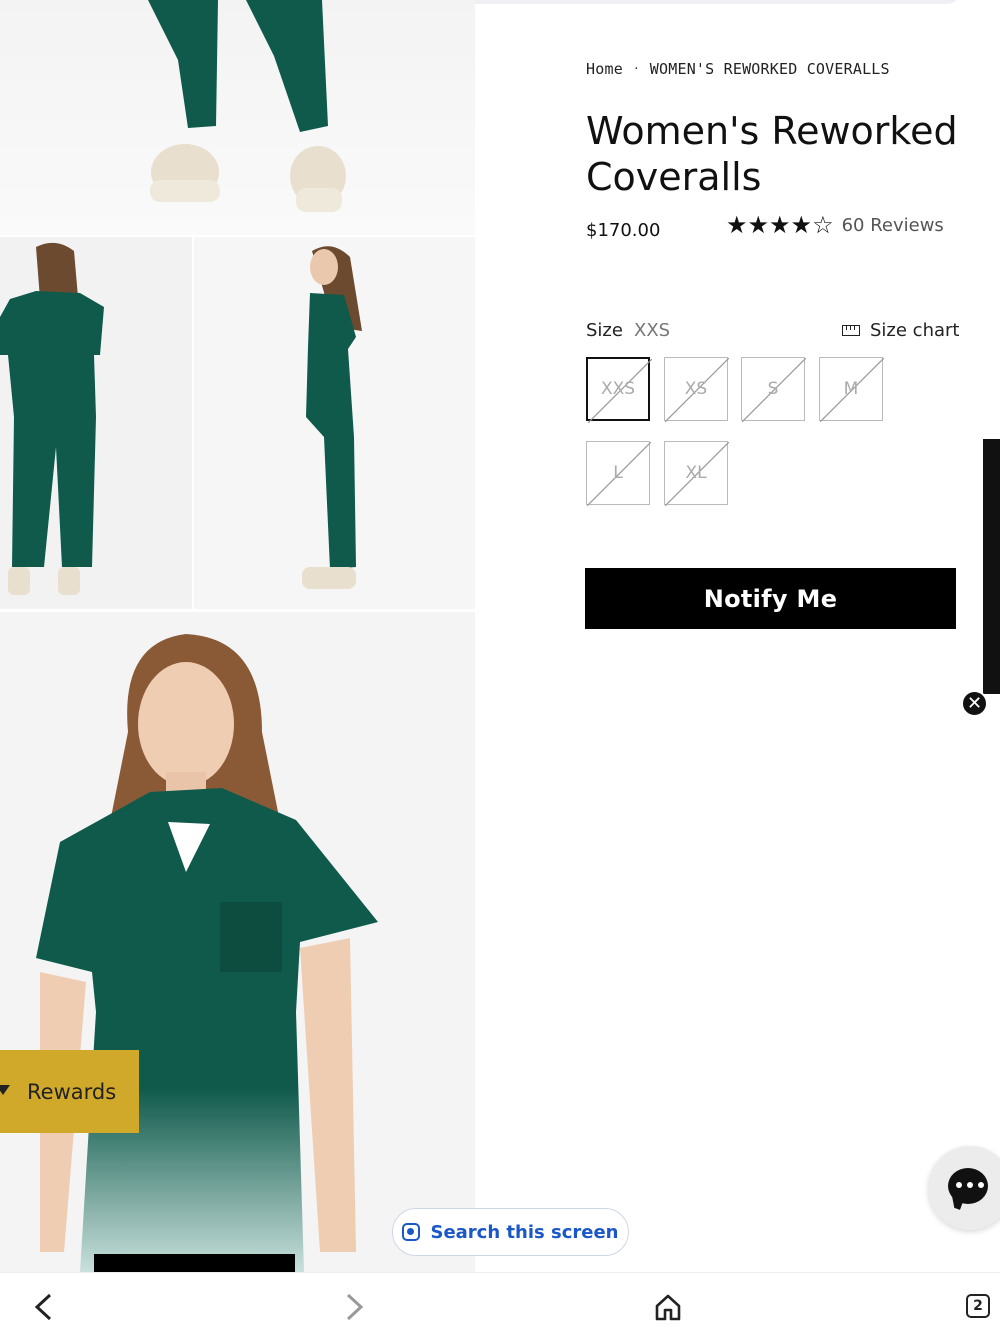 The image size is (1000, 1334). Describe the element at coordinates (974, 703) in the screenshot. I see `close-icon: ✕` at that location.